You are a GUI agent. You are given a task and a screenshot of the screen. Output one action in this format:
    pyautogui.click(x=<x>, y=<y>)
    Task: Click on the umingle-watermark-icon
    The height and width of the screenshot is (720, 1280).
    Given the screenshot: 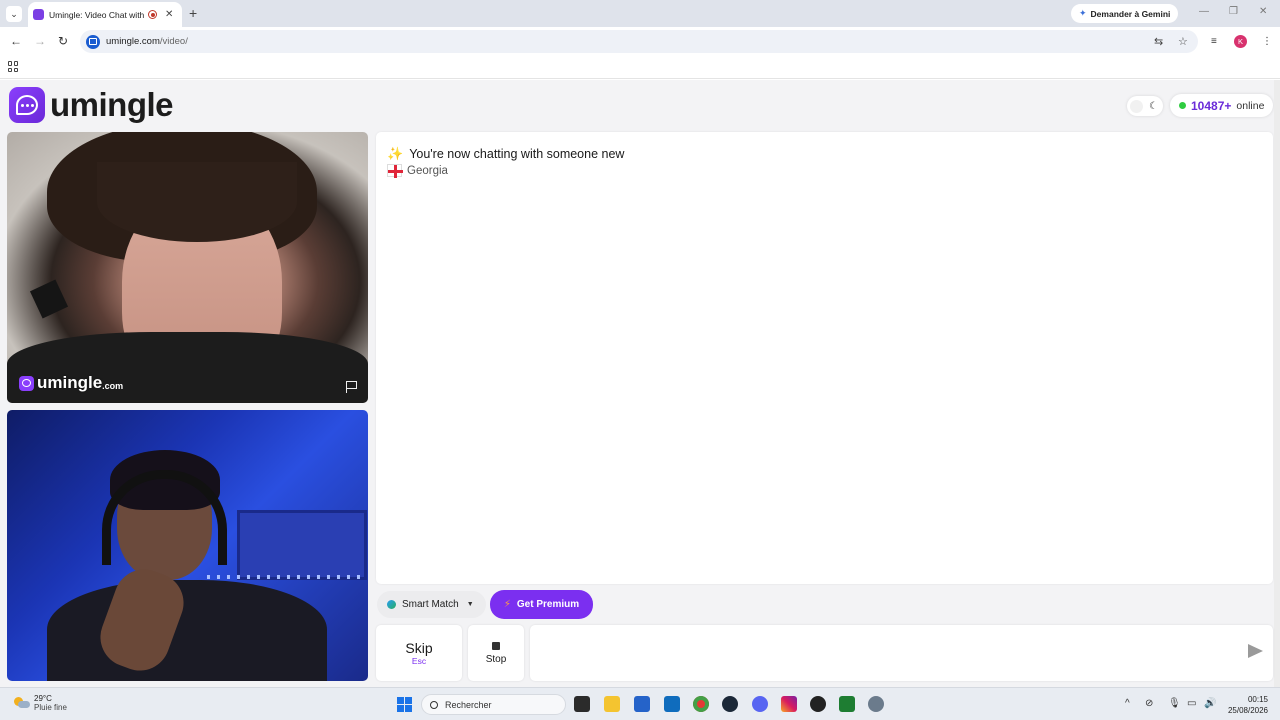 What is the action you would take?
    pyautogui.click(x=26, y=383)
    